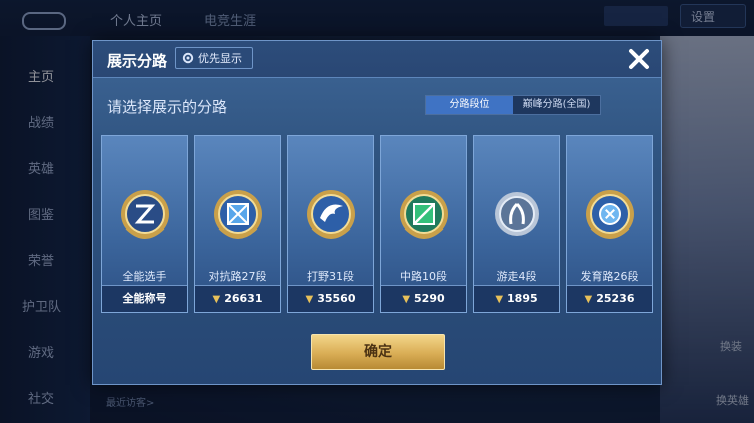  I want to click on dialog-title: 展示分路, so click(137, 61).